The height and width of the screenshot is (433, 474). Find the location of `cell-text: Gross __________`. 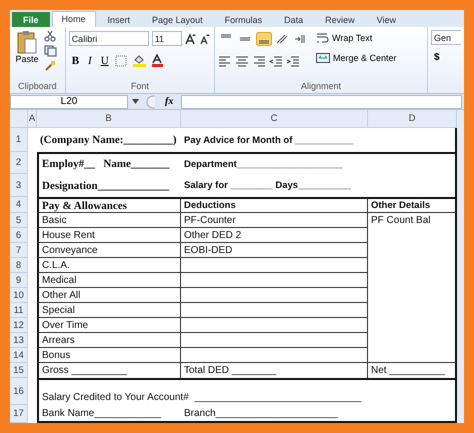

cell-text: Gross __________ is located at coordinates (109, 370).